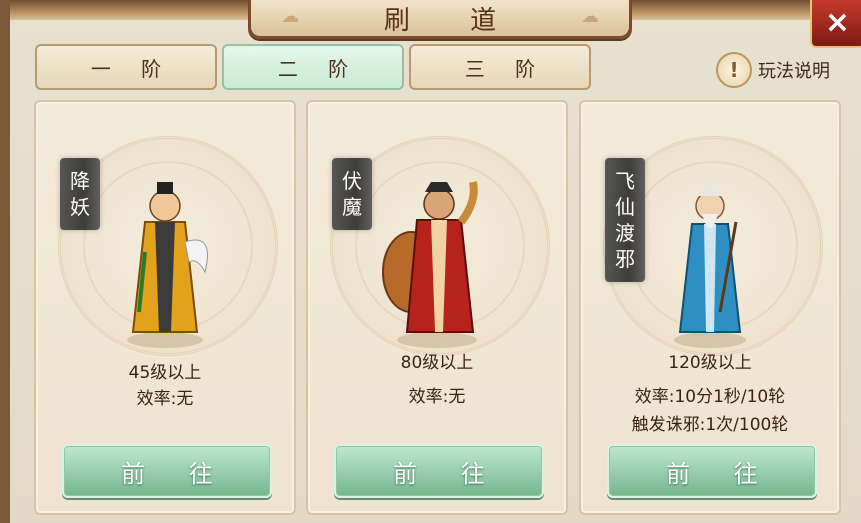 The image size is (861, 523). I want to click on tab-tier-1: 一 阶, so click(126, 67).